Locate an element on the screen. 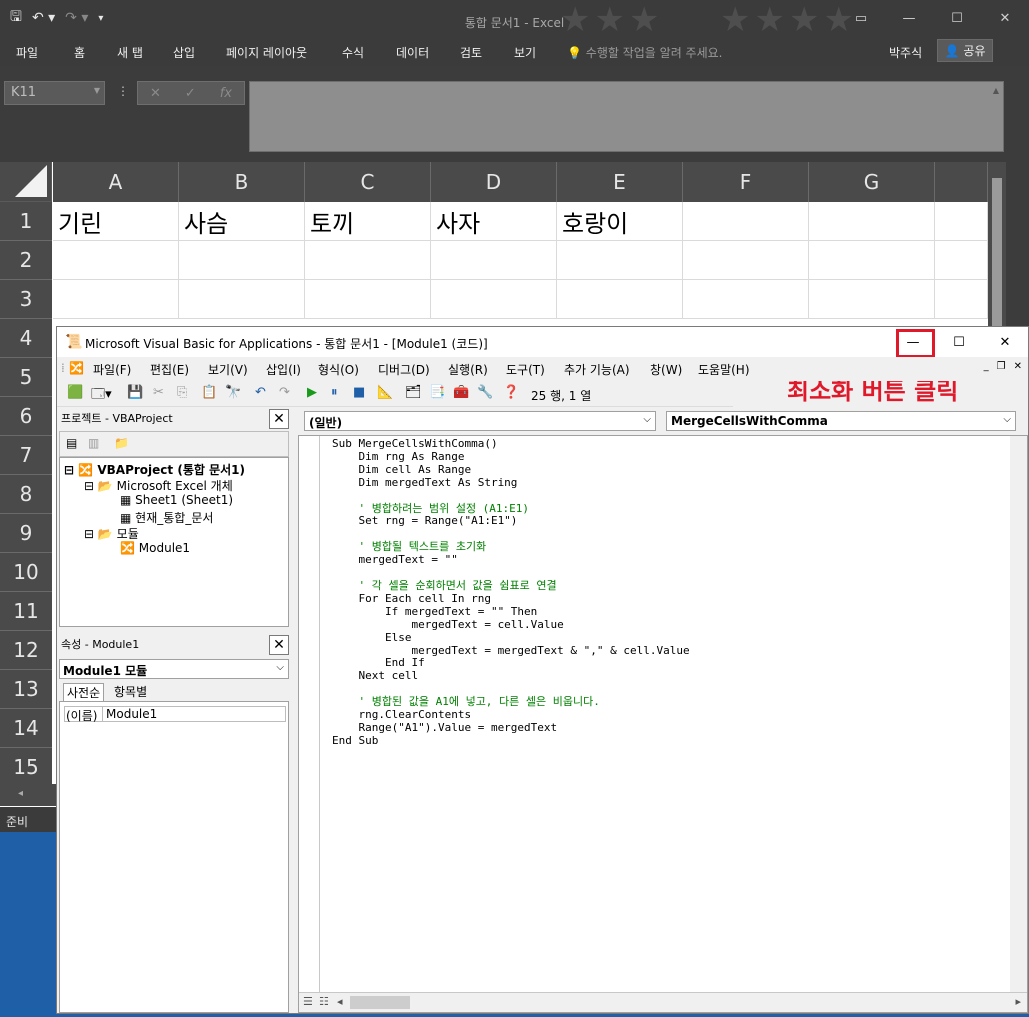 The width and height of the screenshot is (1029, 1017). tab-file: 파일 is located at coordinates (27, 52).